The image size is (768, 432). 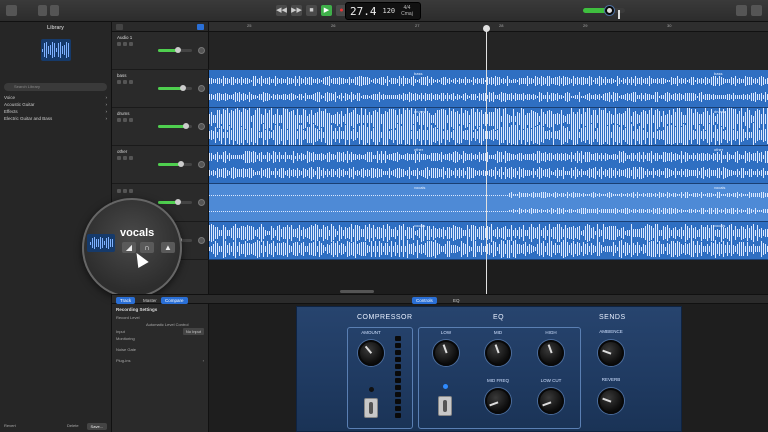 I want to click on add-track-icon, so click(x=119, y=27).